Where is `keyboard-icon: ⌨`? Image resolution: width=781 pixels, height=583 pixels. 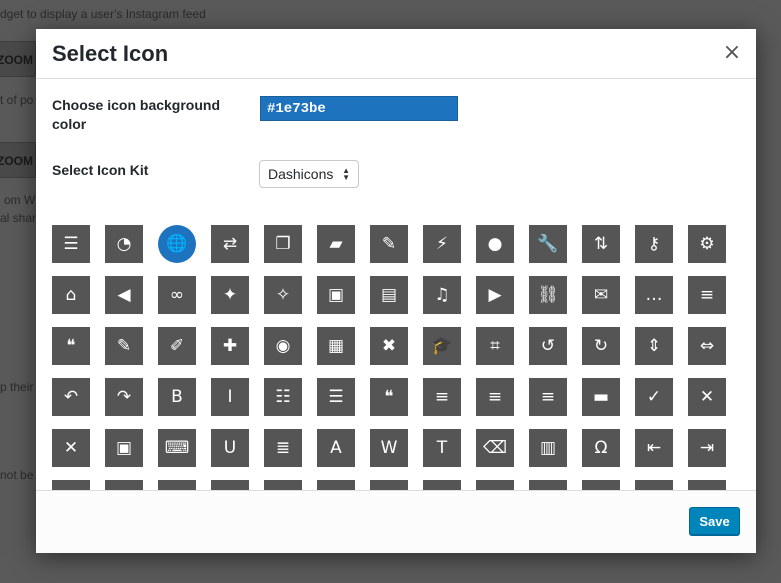 keyboard-icon: ⌨ is located at coordinates (177, 448).